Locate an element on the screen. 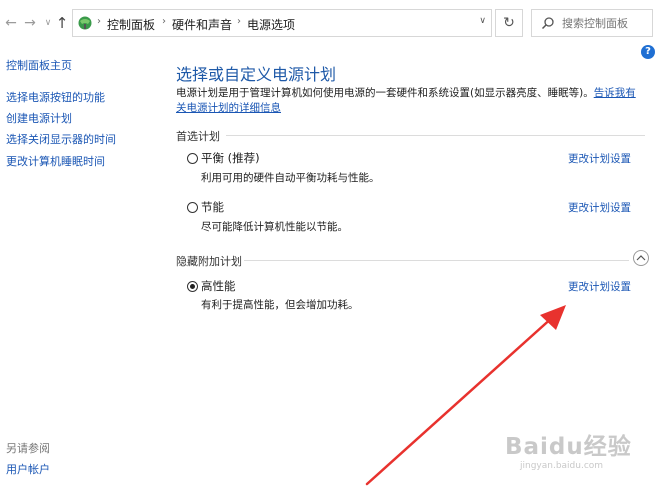  sidebar-item-create-plan: 创建电源计划 is located at coordinates (39, 118).